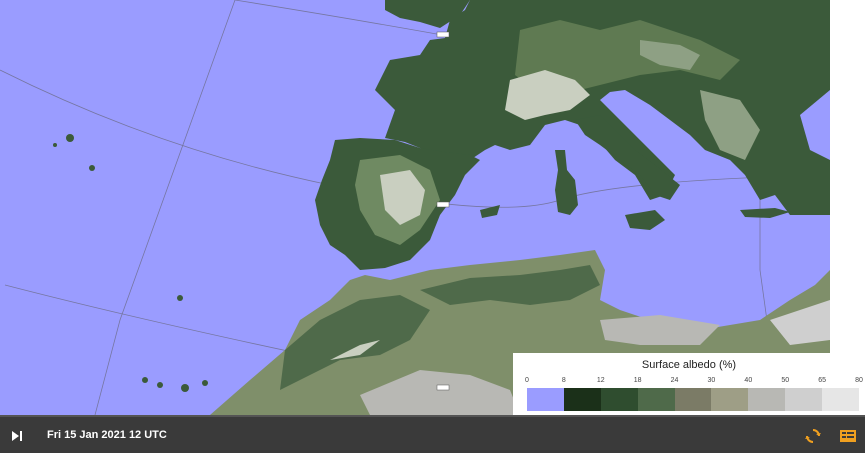 Image resolution: width=865 pixels, height=453 pixels. I want to click on skip-forward-button, so click(17, 436).